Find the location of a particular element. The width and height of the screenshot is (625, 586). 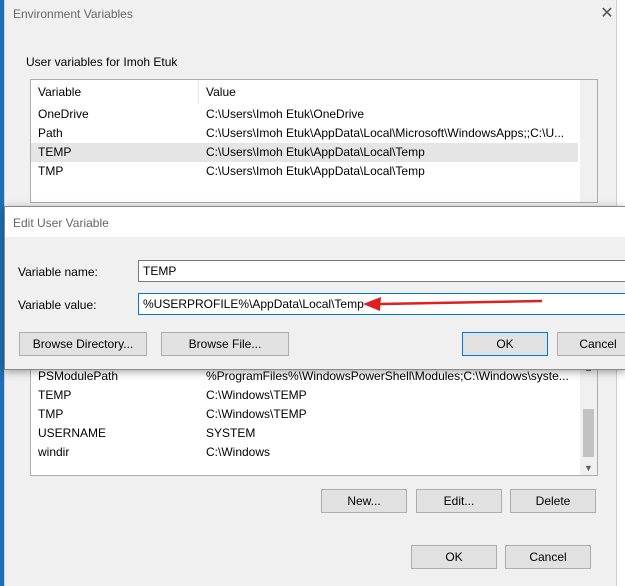

user-list-scrollbar is located at coordinates (588, 141).